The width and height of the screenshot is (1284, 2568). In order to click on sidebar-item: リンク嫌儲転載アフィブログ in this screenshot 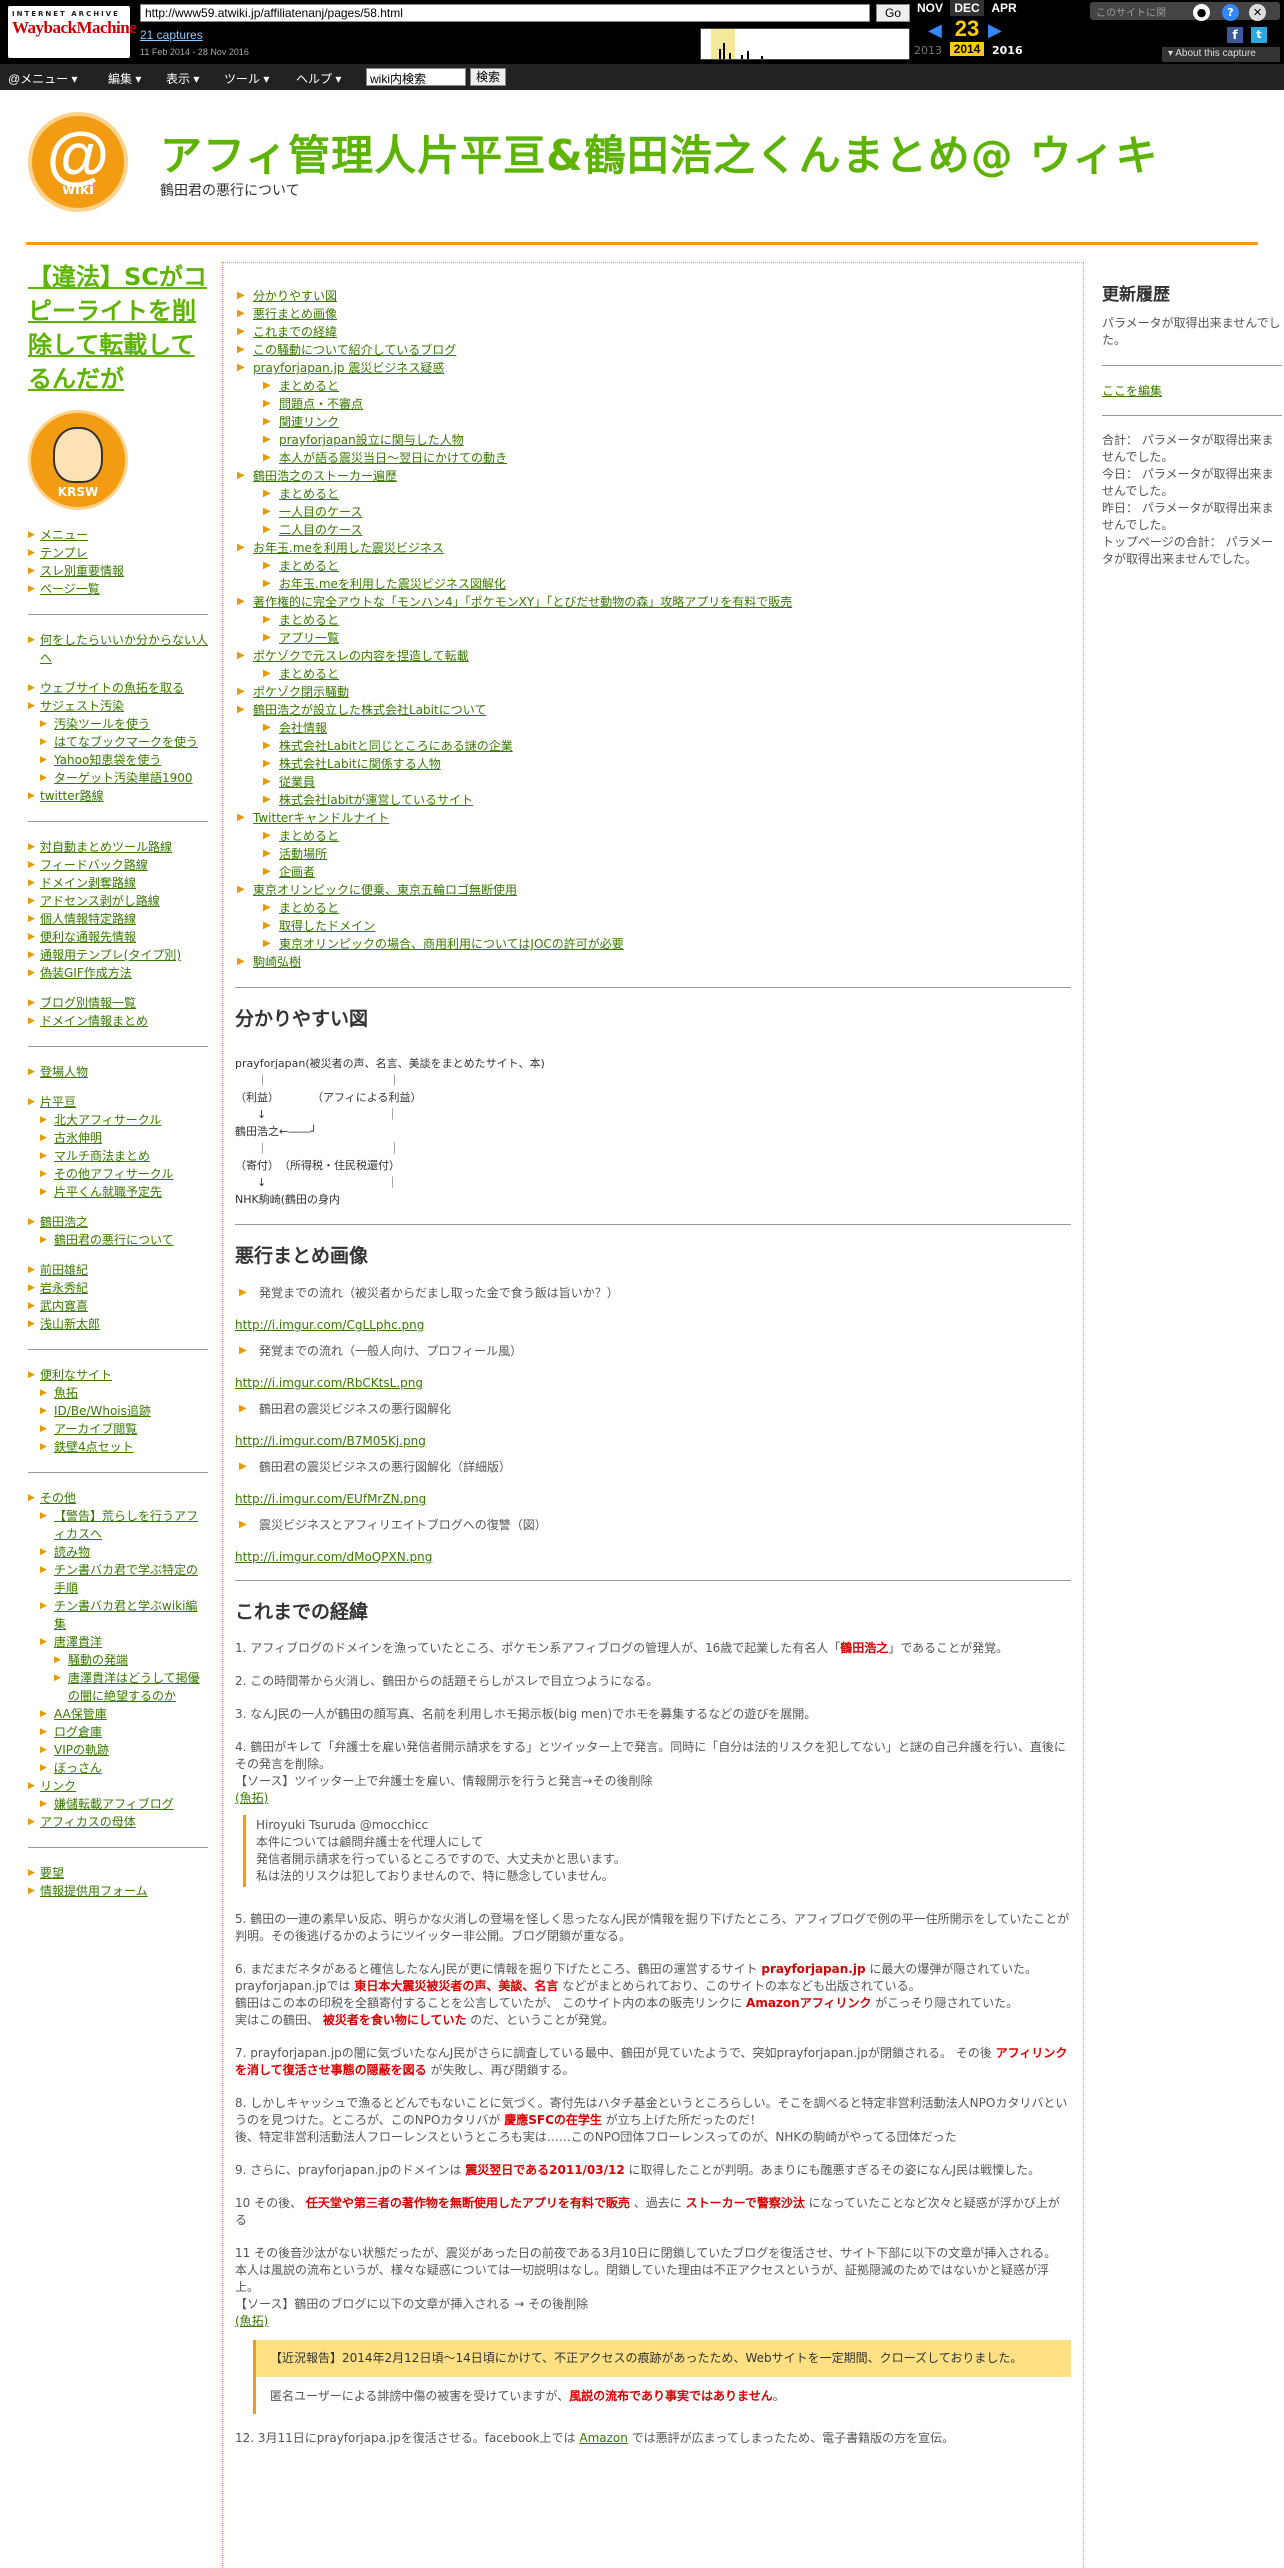, I will do `click(118, 1795)`.